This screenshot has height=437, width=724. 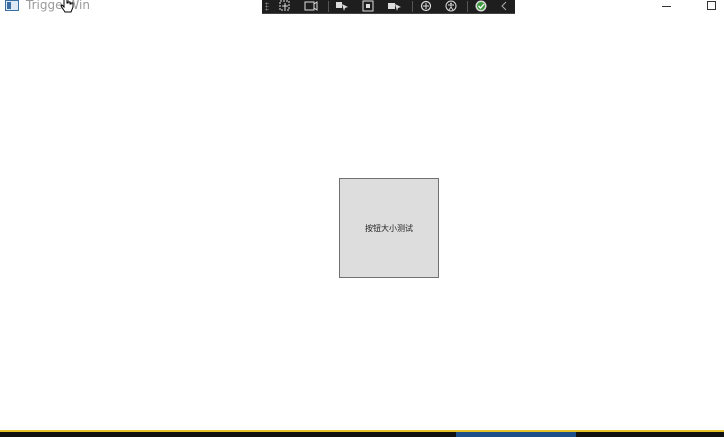 I want to click on xaml-debug-toolbar, so click(x=388, y=7).